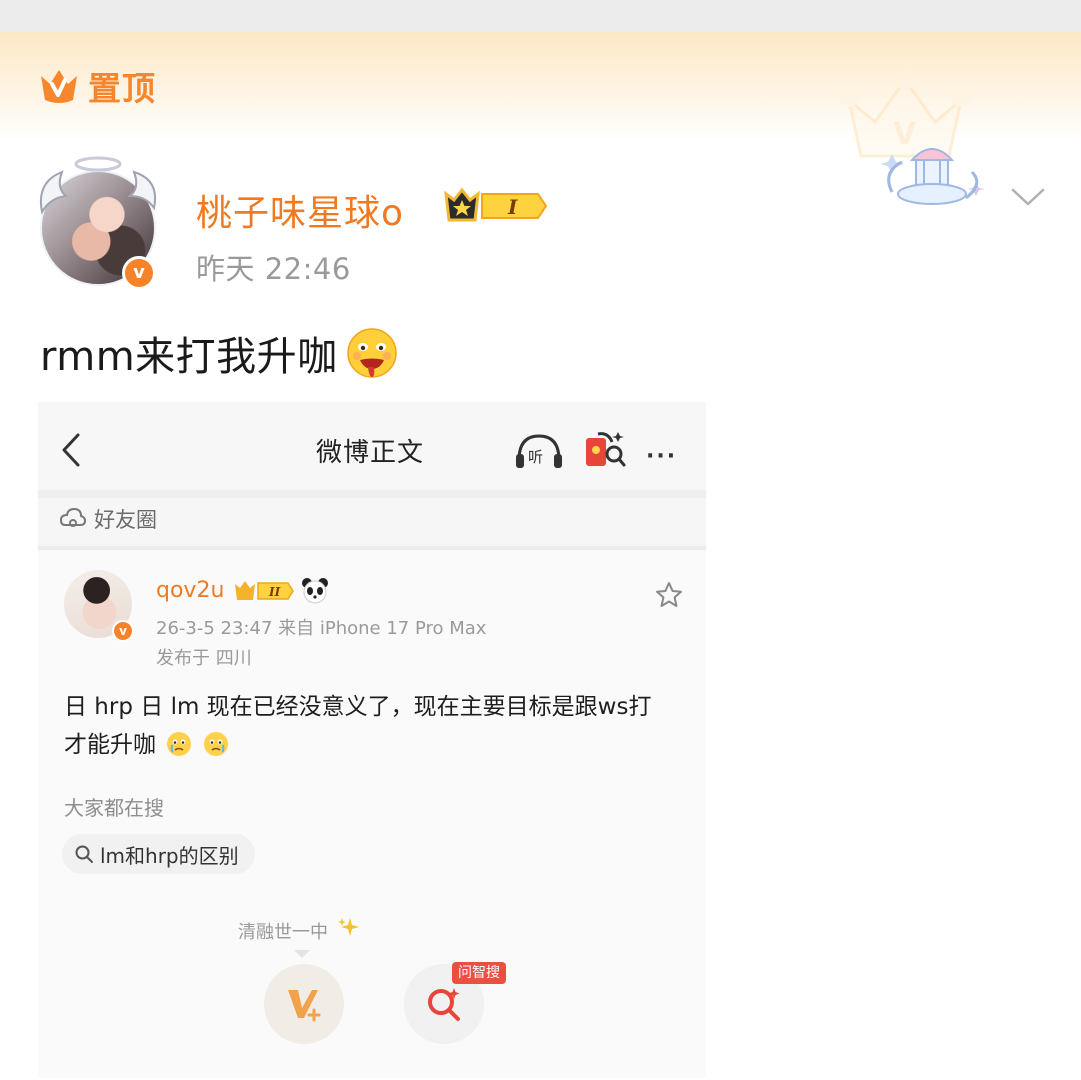 The image size is (1081, 1080). Describe the element at coordinates (98, 222) in the screenshot. I see `author-avatar: v` at that location.